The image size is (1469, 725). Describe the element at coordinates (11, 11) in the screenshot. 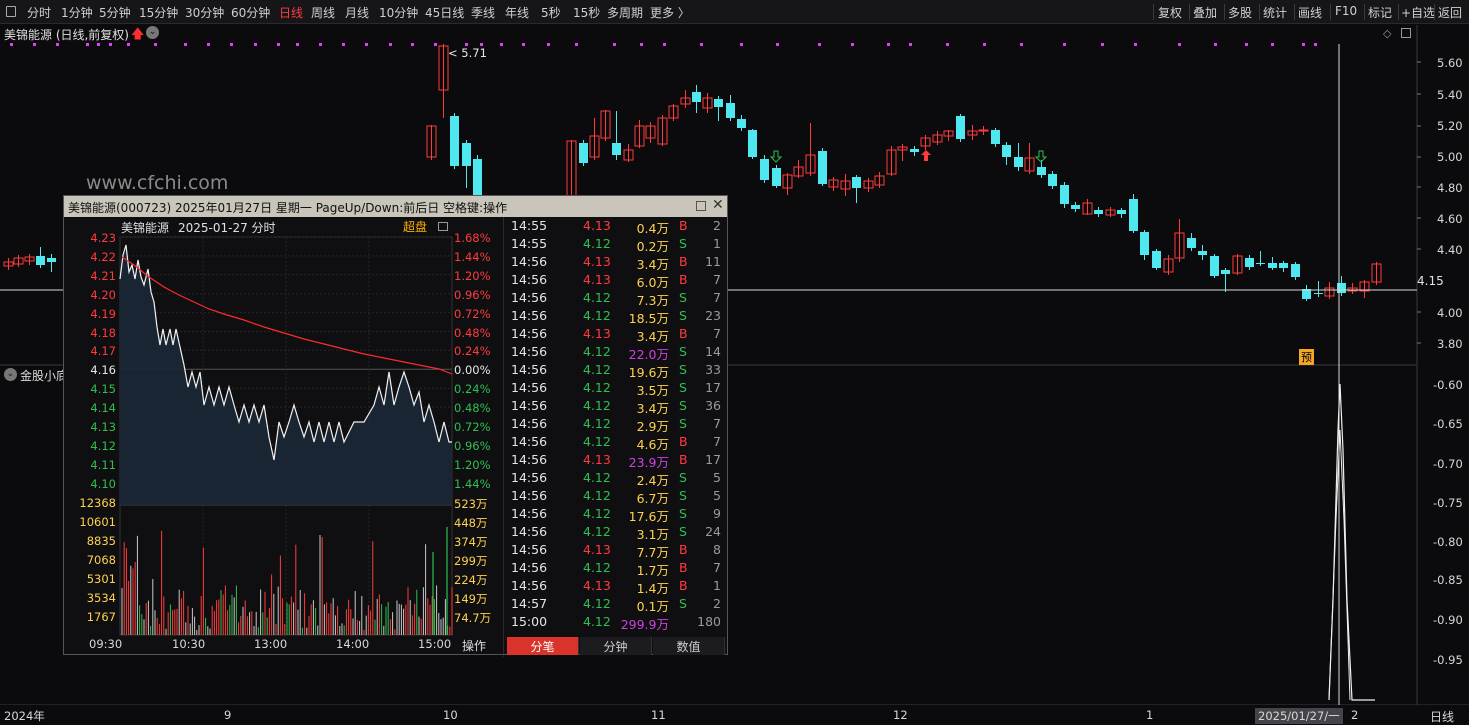

I see `grid-menu-icon` at that location.